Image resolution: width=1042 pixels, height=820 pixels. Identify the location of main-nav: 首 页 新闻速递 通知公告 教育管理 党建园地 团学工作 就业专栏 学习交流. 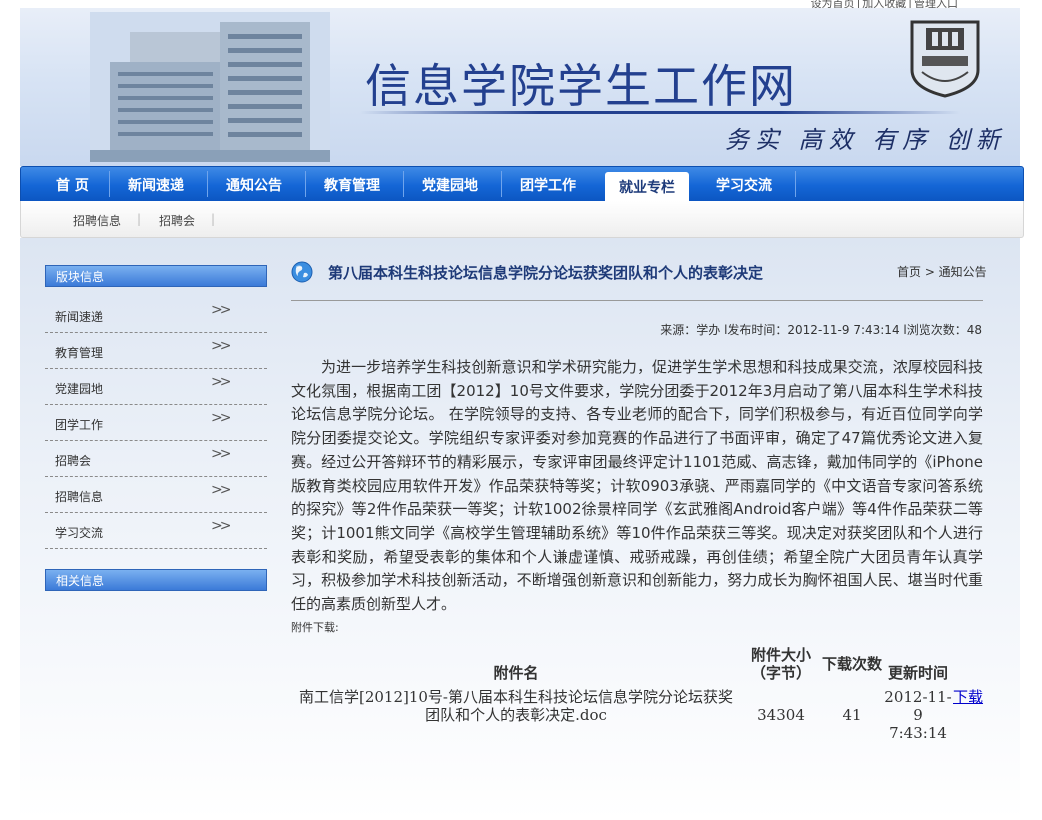
(522, 184).